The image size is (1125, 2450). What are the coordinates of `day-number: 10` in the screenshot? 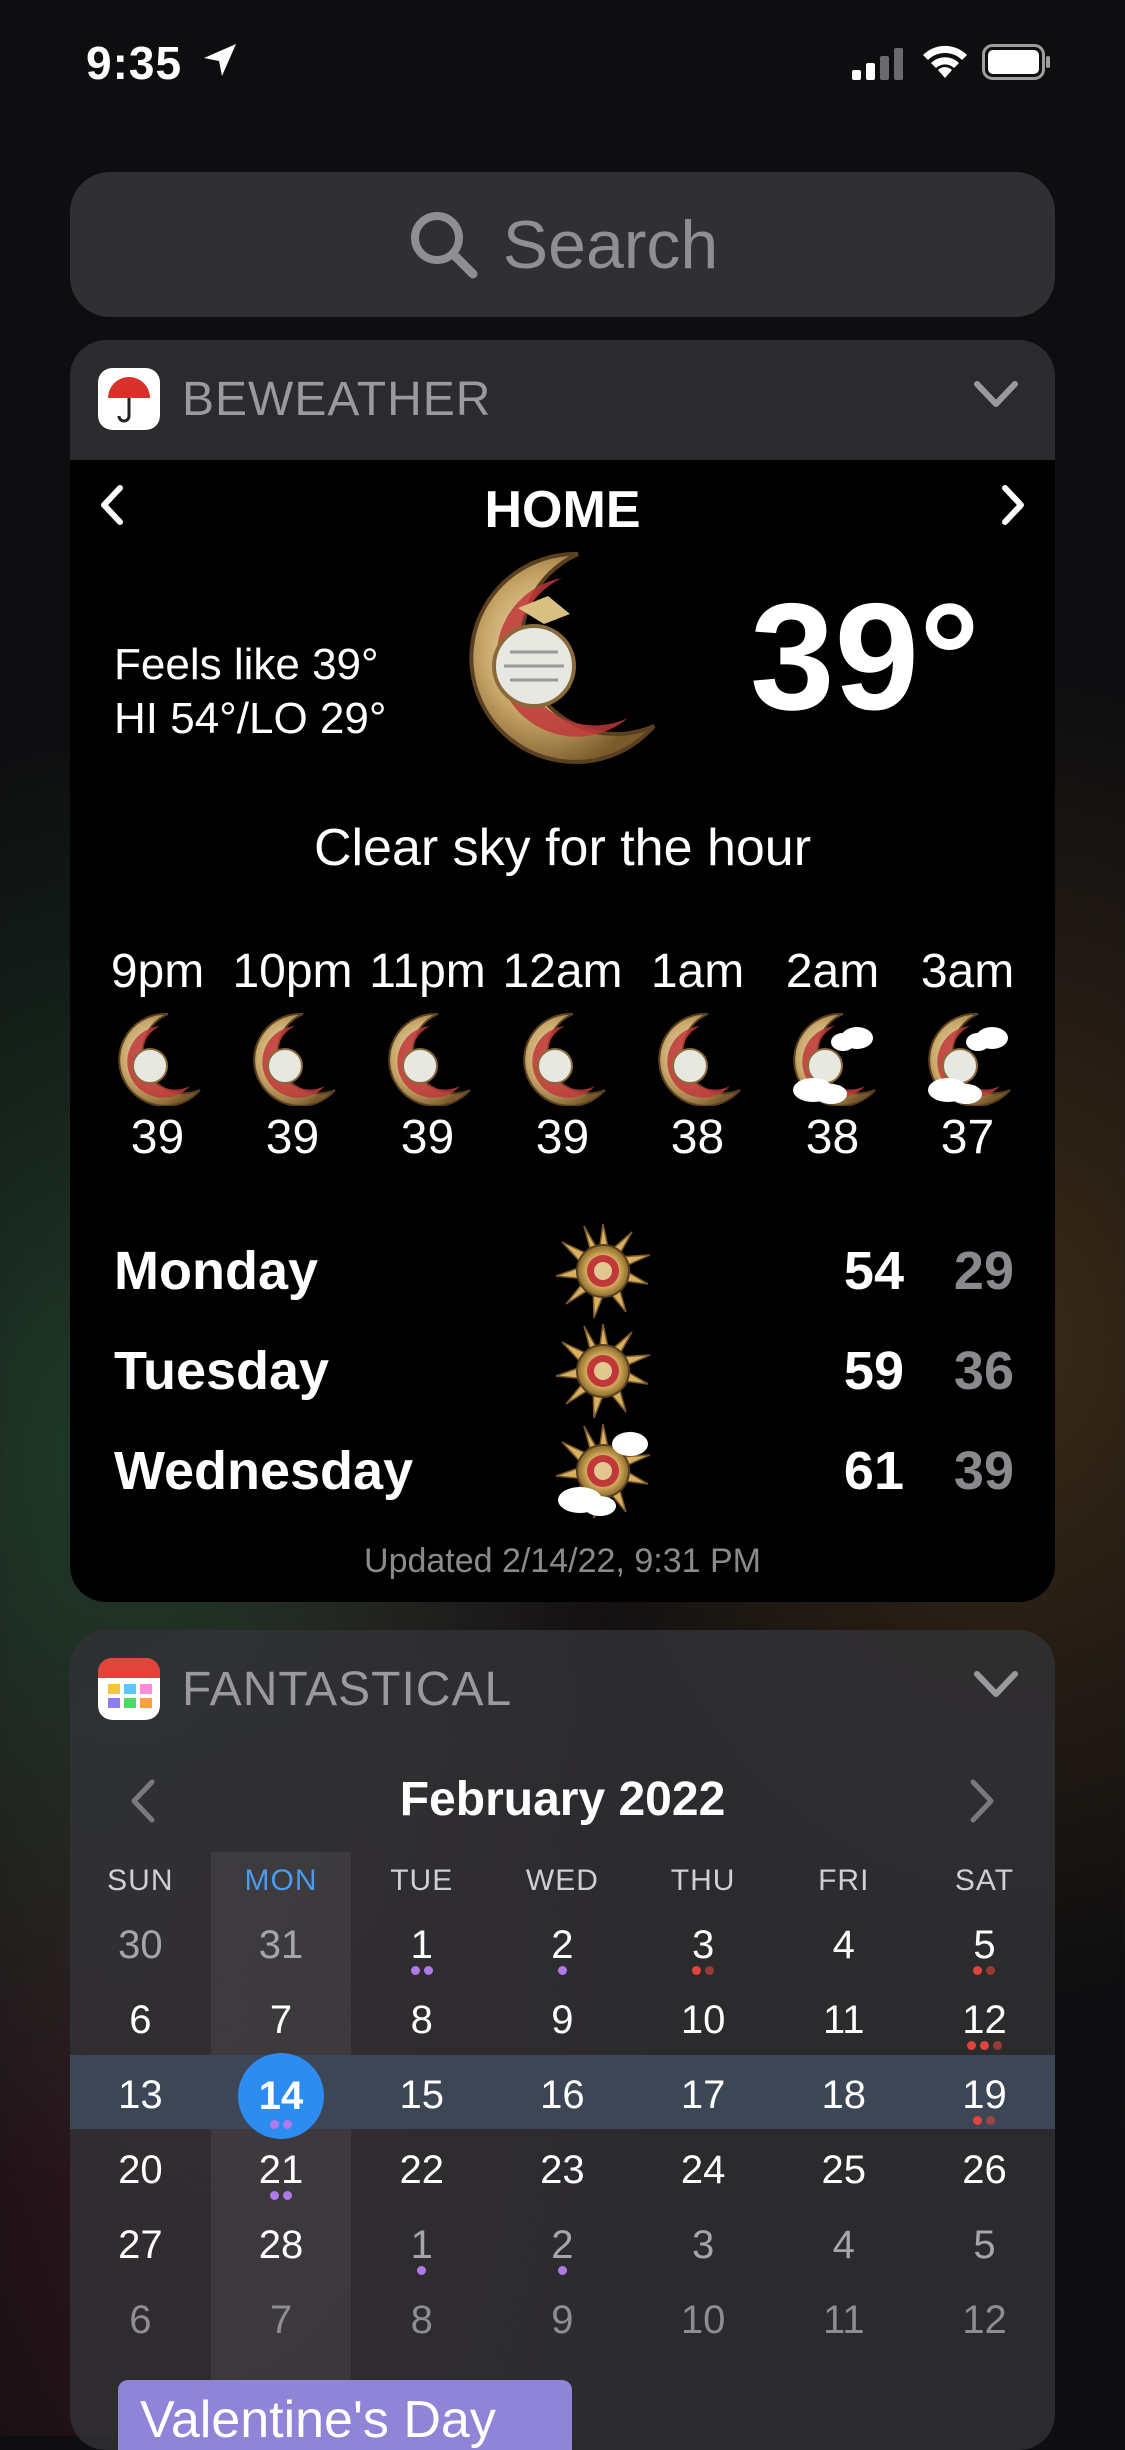 It's located at (703, 2020).